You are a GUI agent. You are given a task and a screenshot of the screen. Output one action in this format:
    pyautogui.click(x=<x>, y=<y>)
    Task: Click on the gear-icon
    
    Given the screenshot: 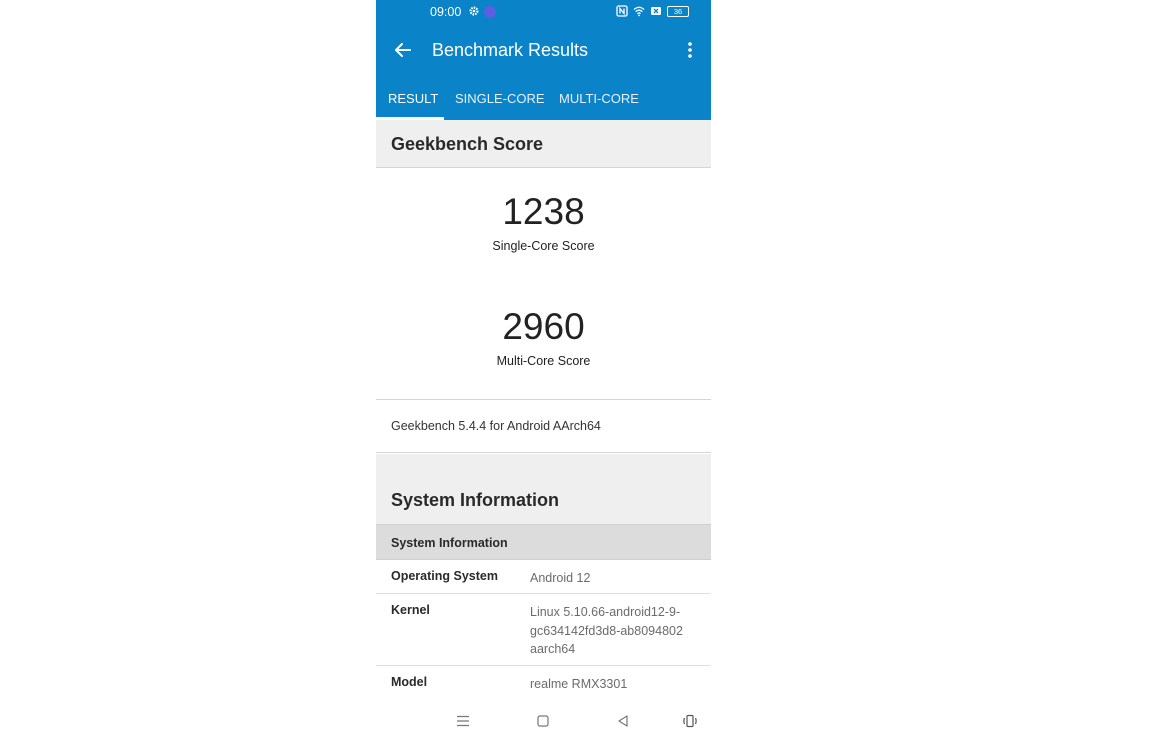 What is the action you would take?
    pyautogui.click(x=474, y=11)
    